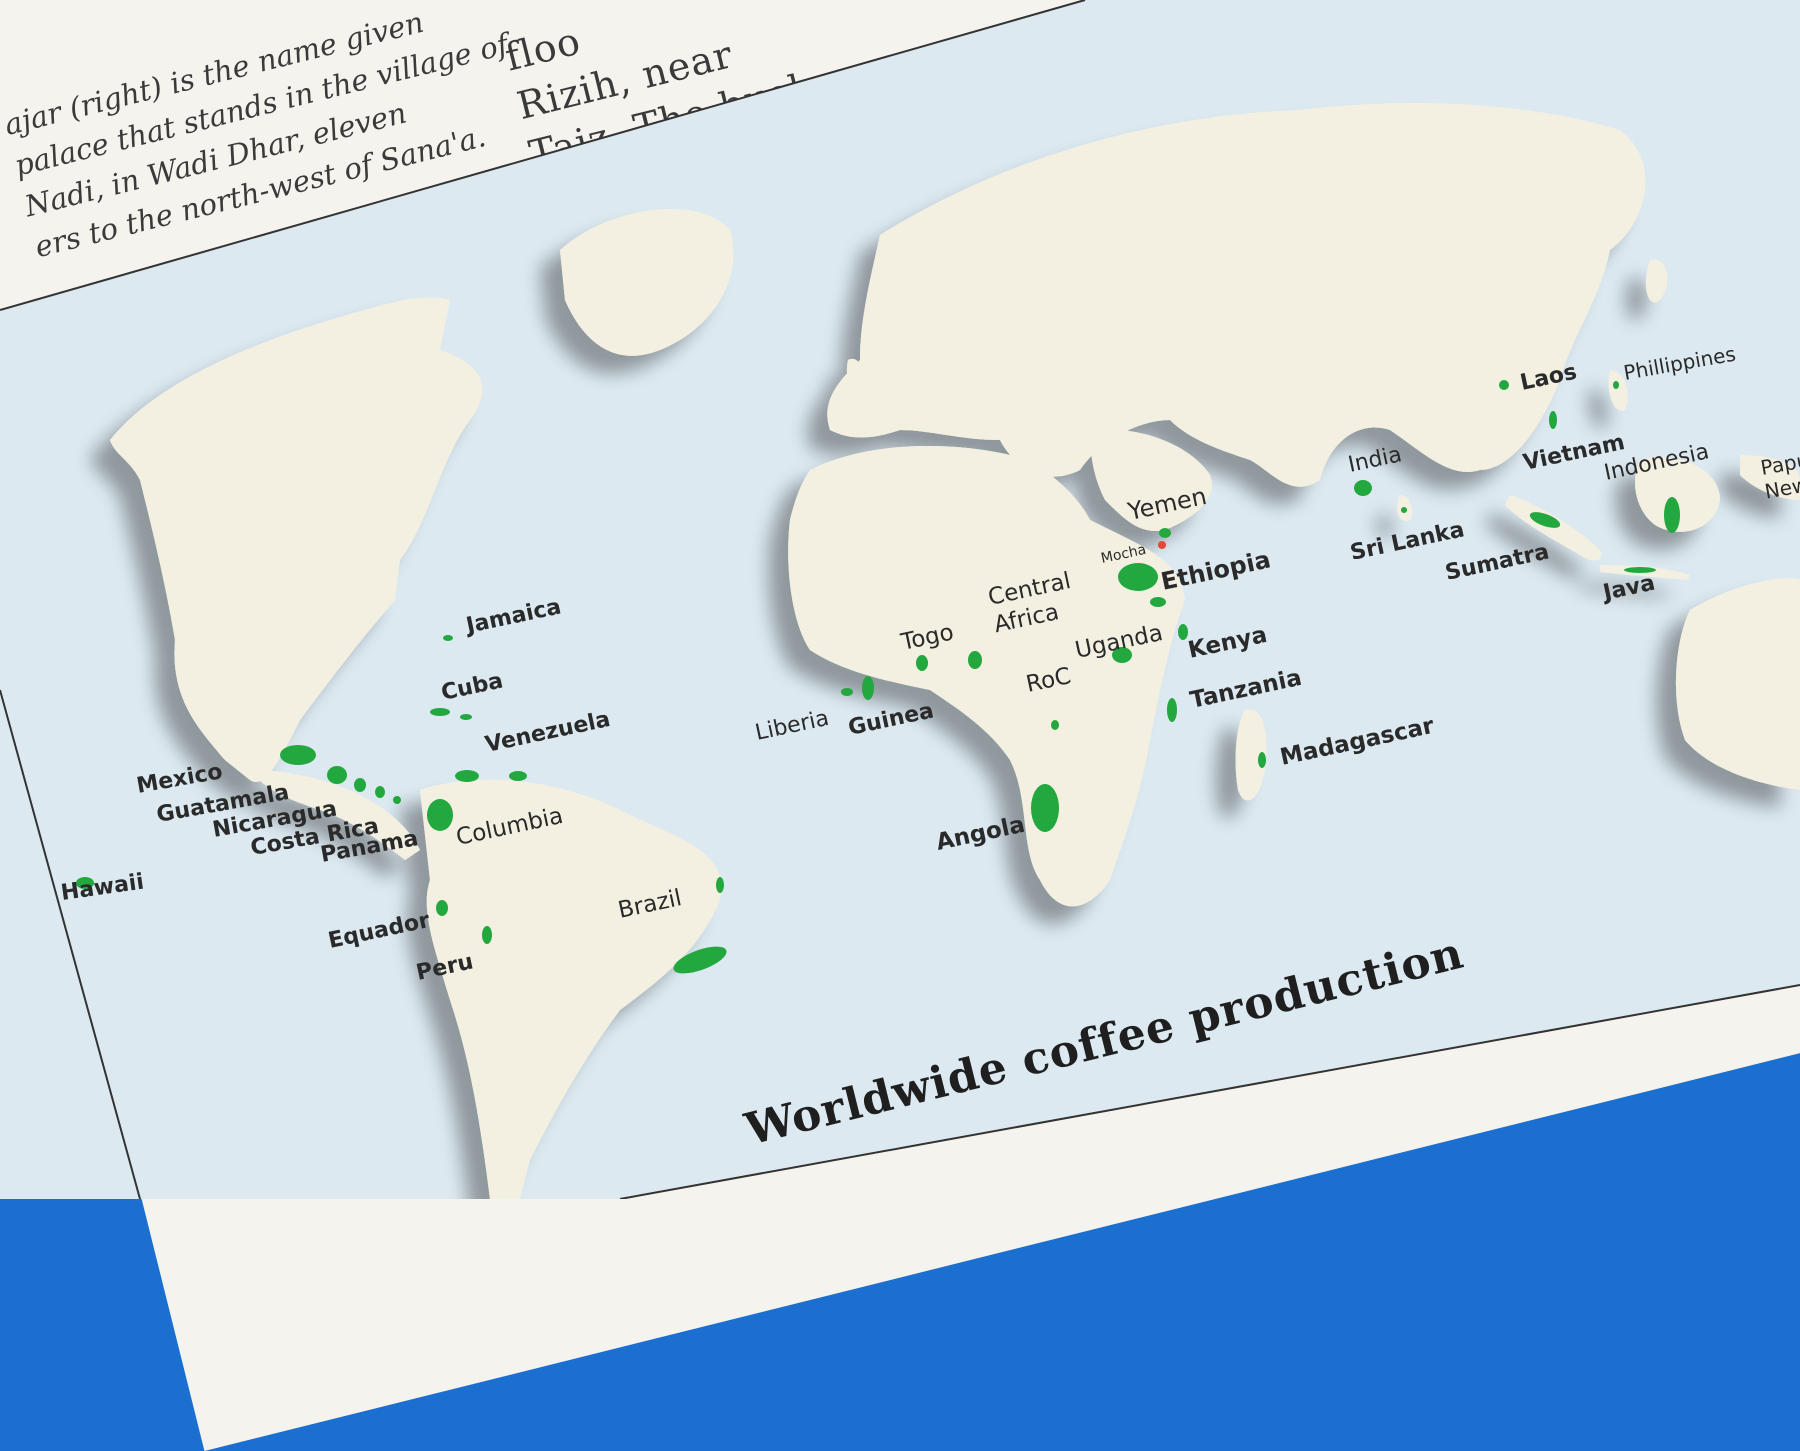 The image size is (1800, 1451). What do you see at coordinates (1165, 533) in the screenshot?
I see `yemen-zone` at bounding box center [1165, 533].